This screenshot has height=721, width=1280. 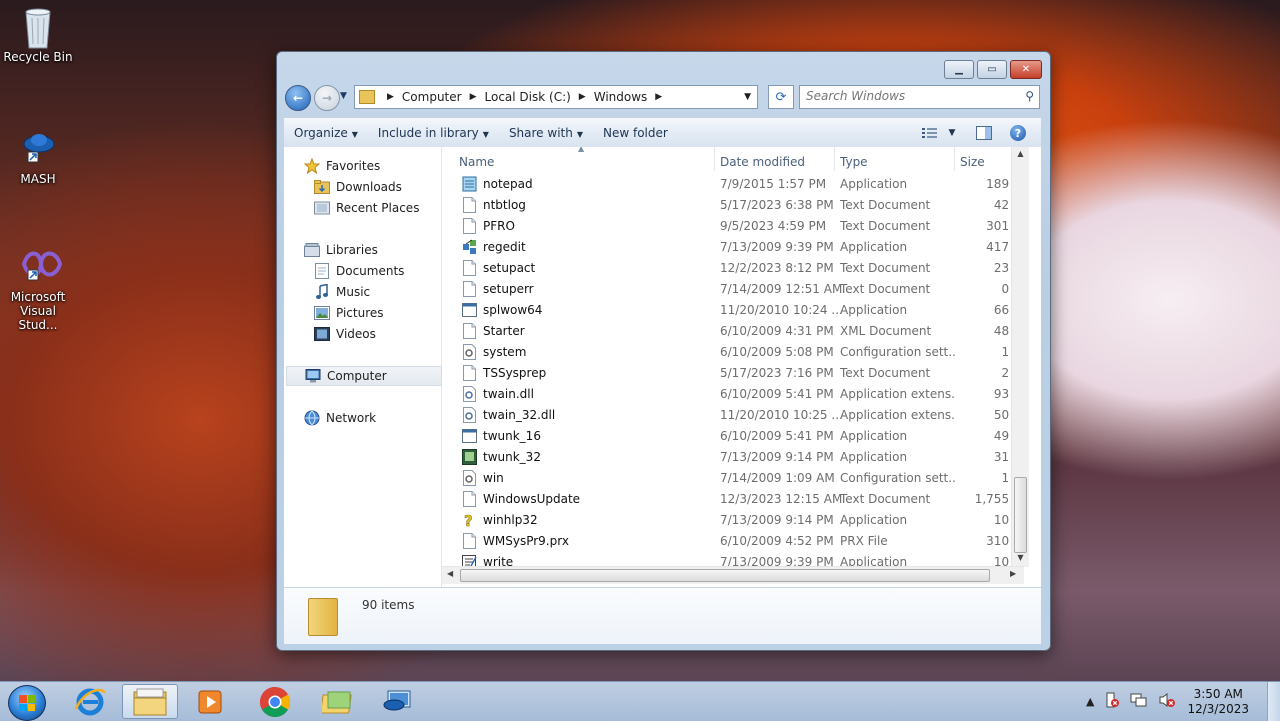 What do you see at coordinates (1273, 701) in the screenshot?
I see `show-desktop-button` at bounding box center [1273, 701].